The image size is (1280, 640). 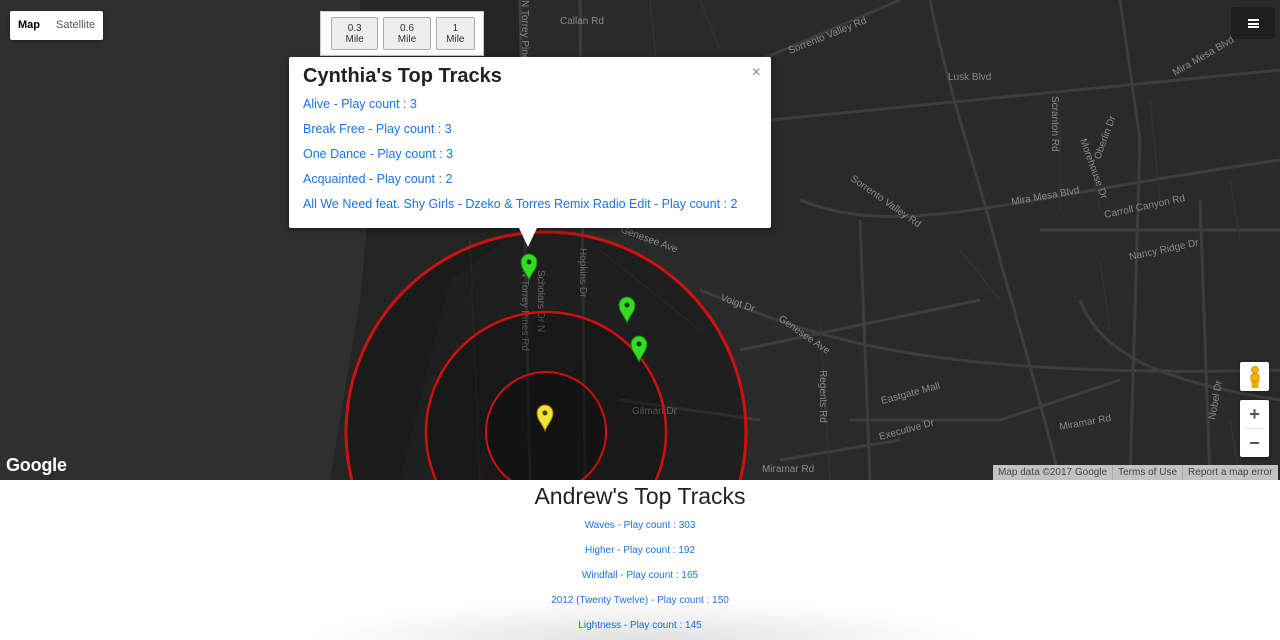 What do you see at coordinates (530, 104) in the screenshot?
I see `track-link: Alive - Play count : 3` at bounding box center [530, 104].